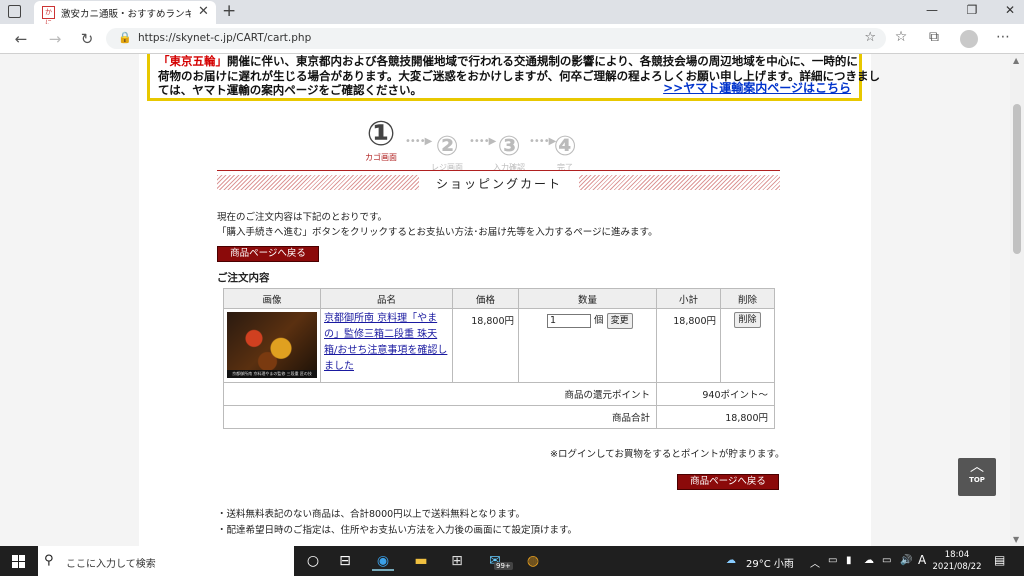  Describe the element at coordinates (922, 560) in the screenshot. I see `ime-indicator: A` at that location.